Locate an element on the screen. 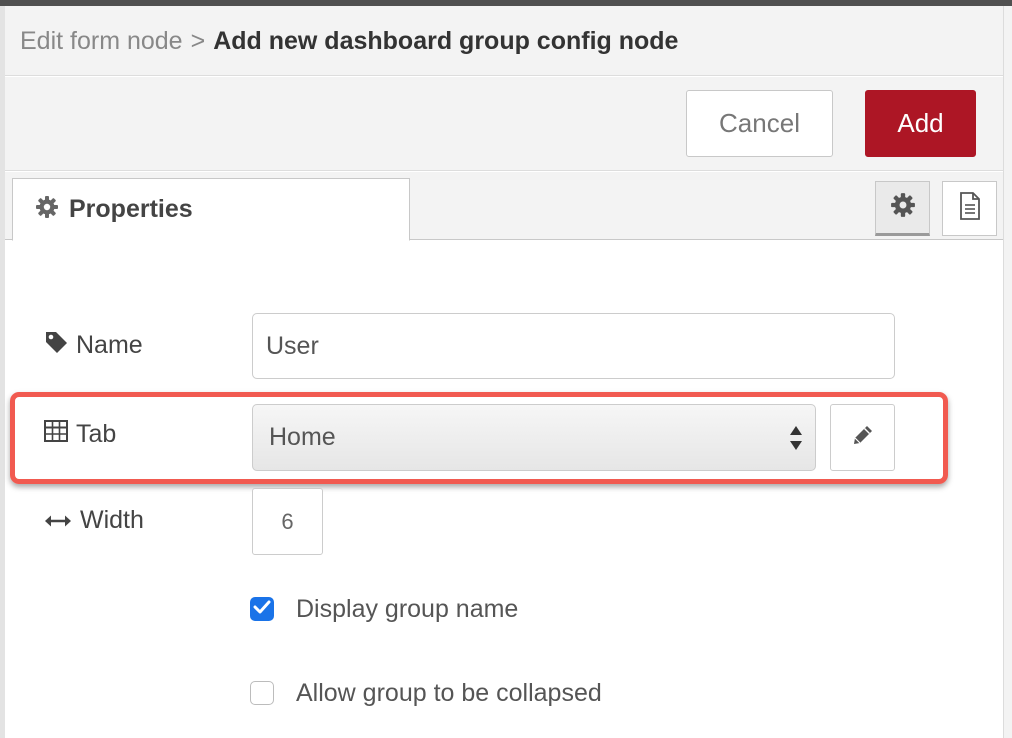 Image resolution: width=1012 pixels, height=738 pixels. pencil-icon is located at coordinates (863, 437).